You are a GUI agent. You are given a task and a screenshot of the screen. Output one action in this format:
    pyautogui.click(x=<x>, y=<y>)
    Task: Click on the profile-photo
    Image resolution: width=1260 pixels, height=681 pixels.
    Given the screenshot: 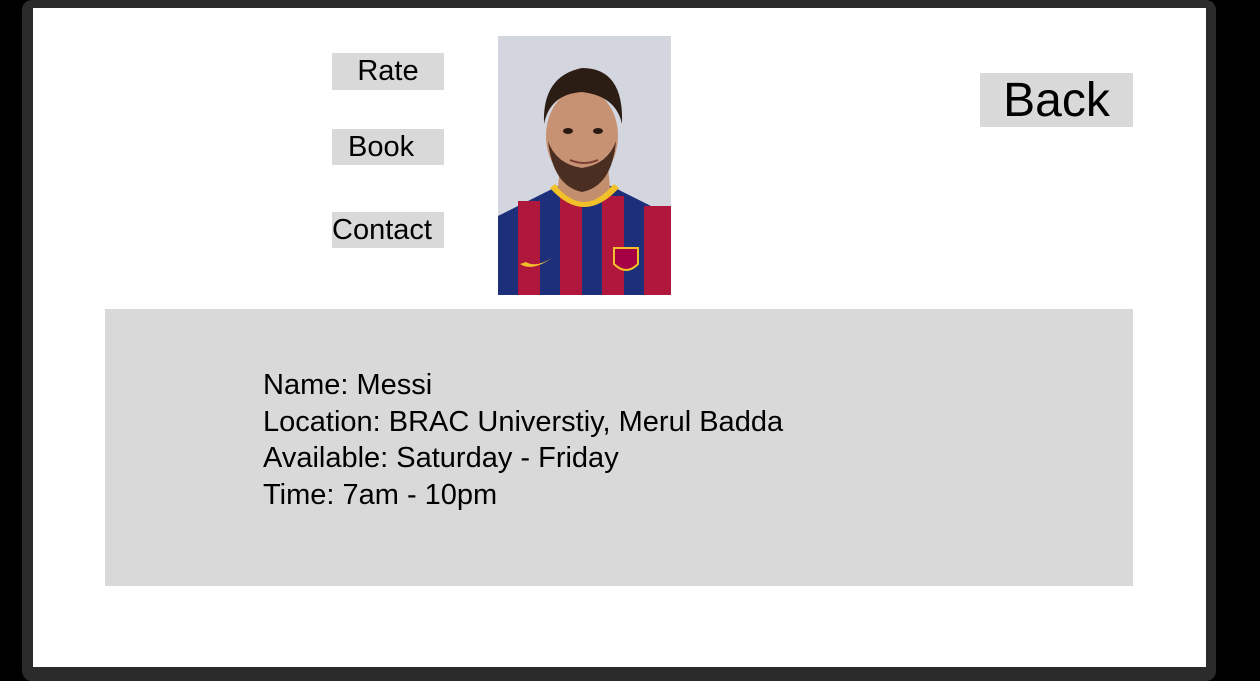 What is the action you would take?
    pyautogui.click(x=584, y=165)
    